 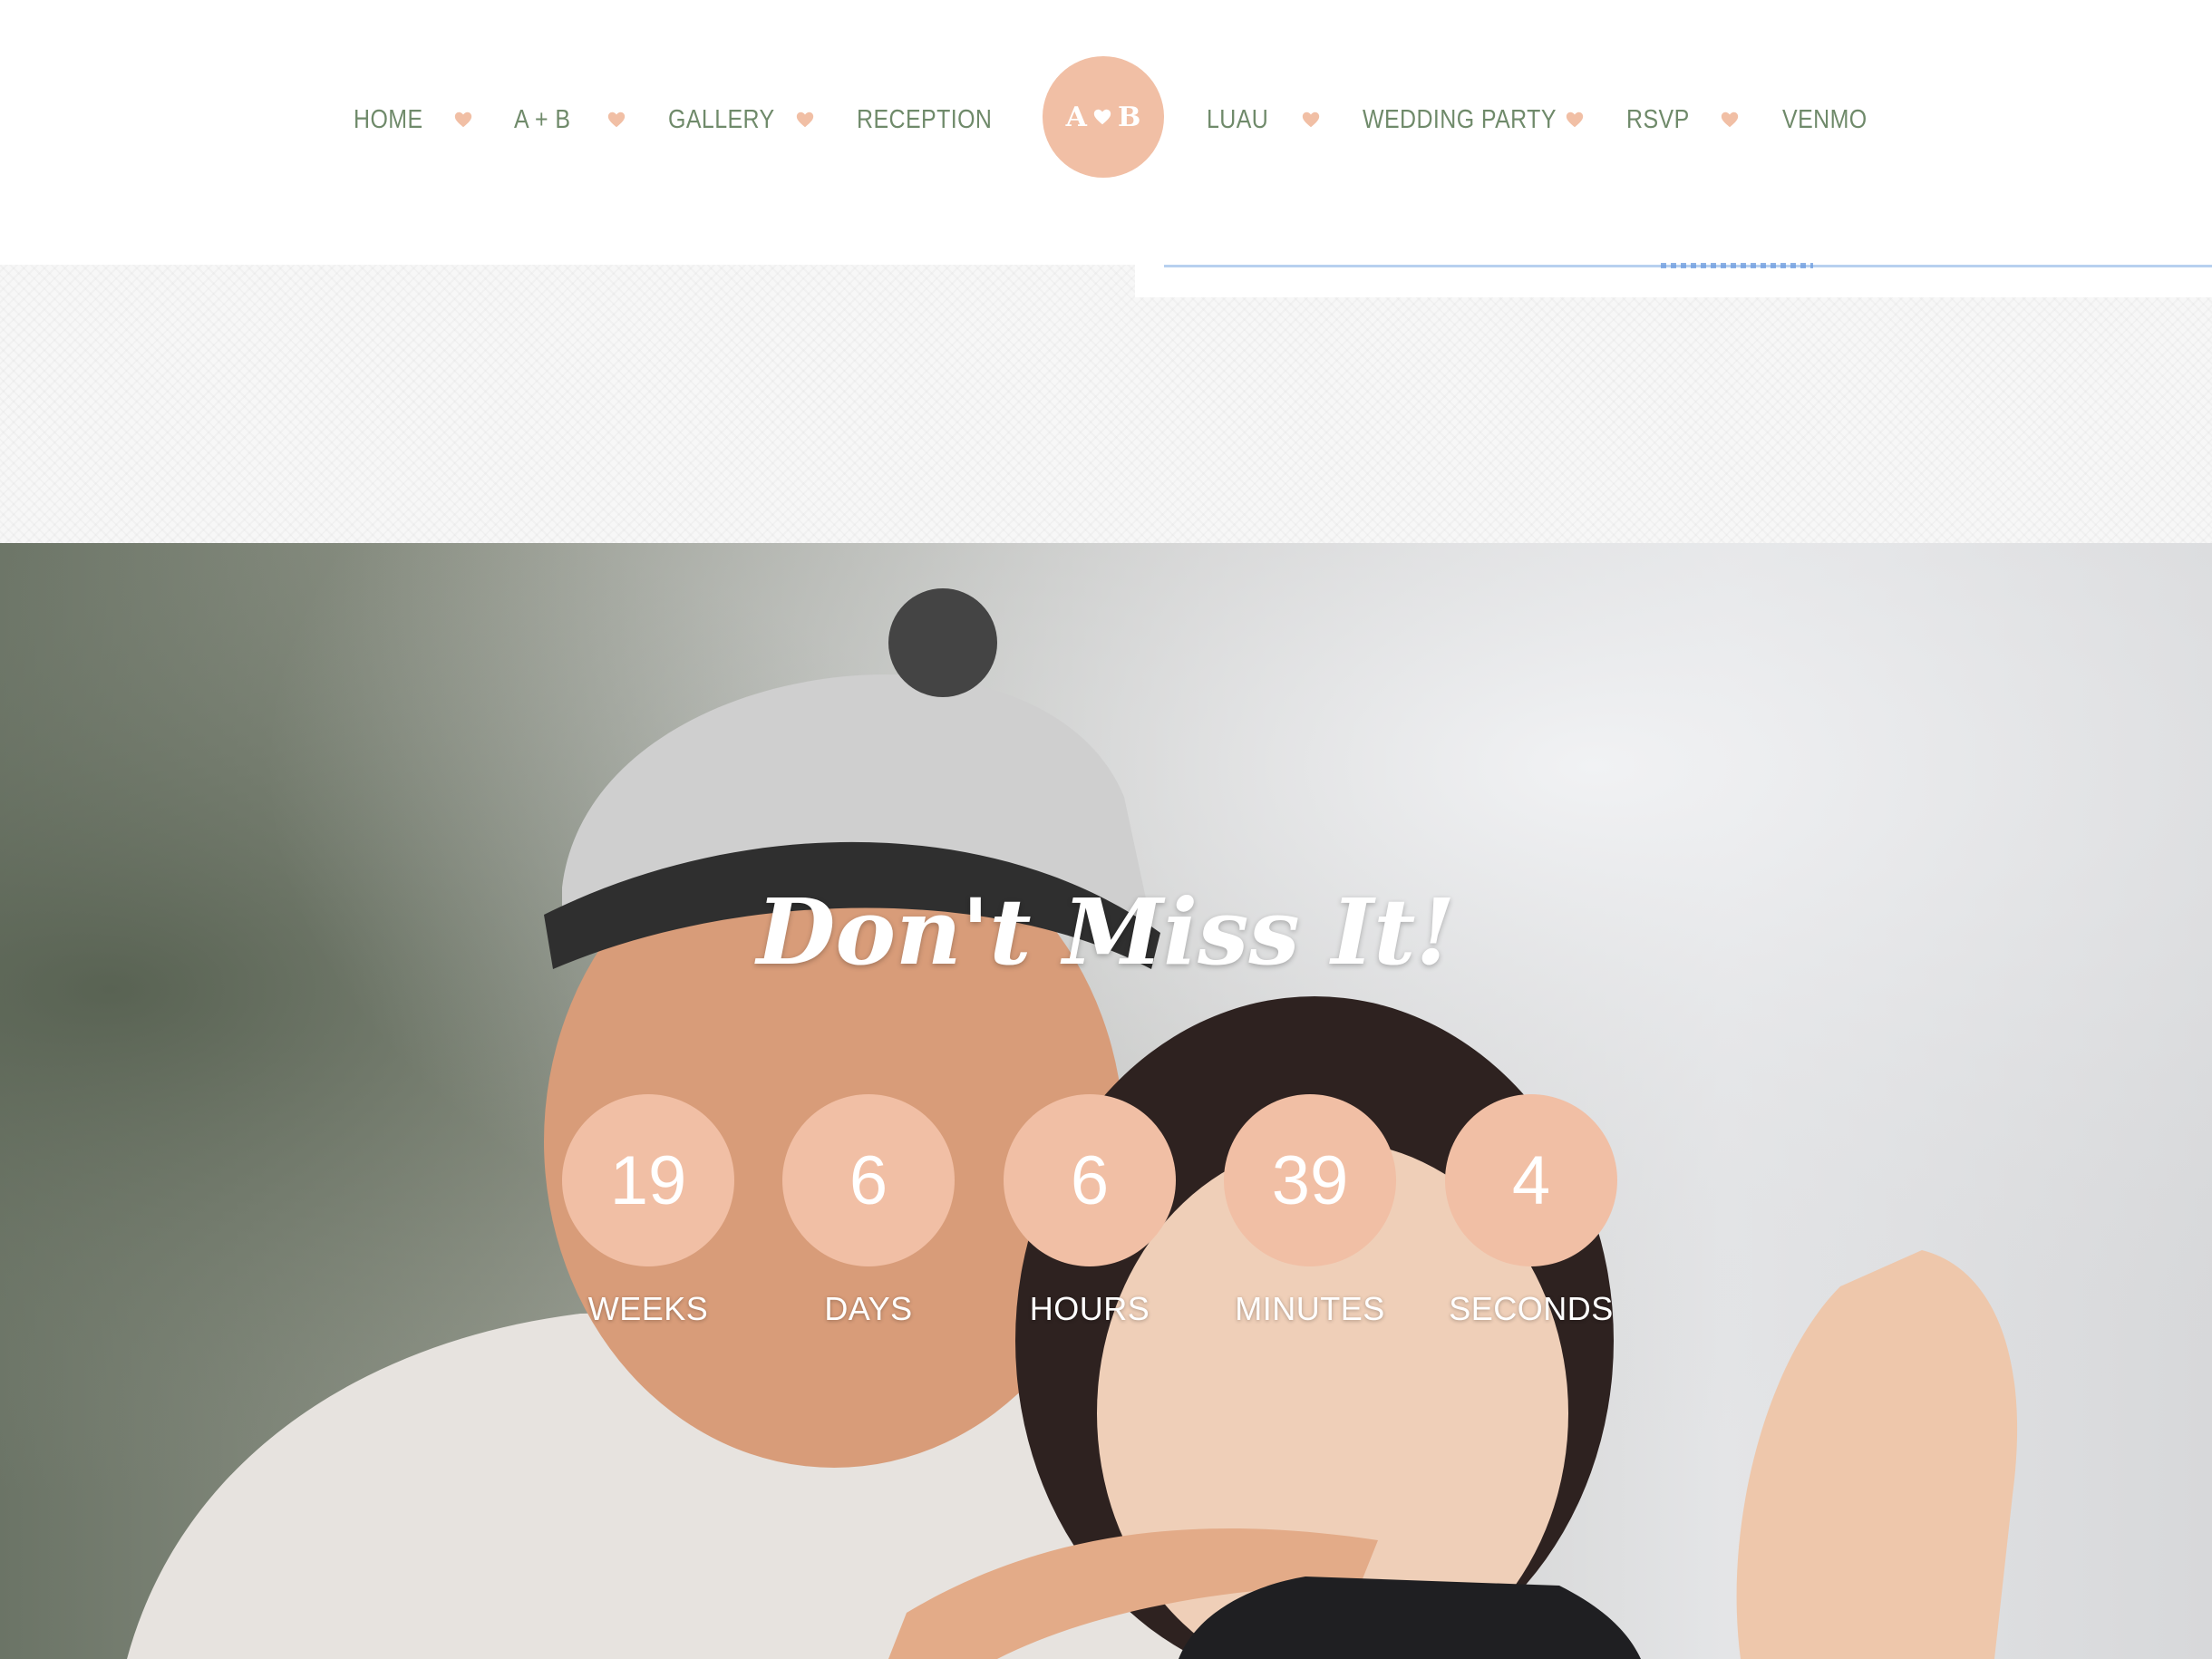 I want to click on countdown-minutes: 39 MINUTES, so click(x=1310, y=1225).